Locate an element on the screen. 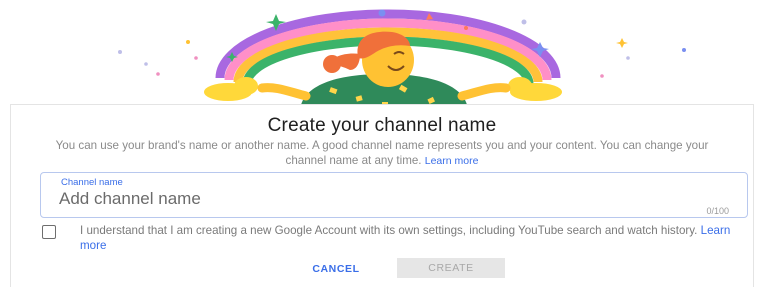  channel-name-input is located at coordinates (339, 199).